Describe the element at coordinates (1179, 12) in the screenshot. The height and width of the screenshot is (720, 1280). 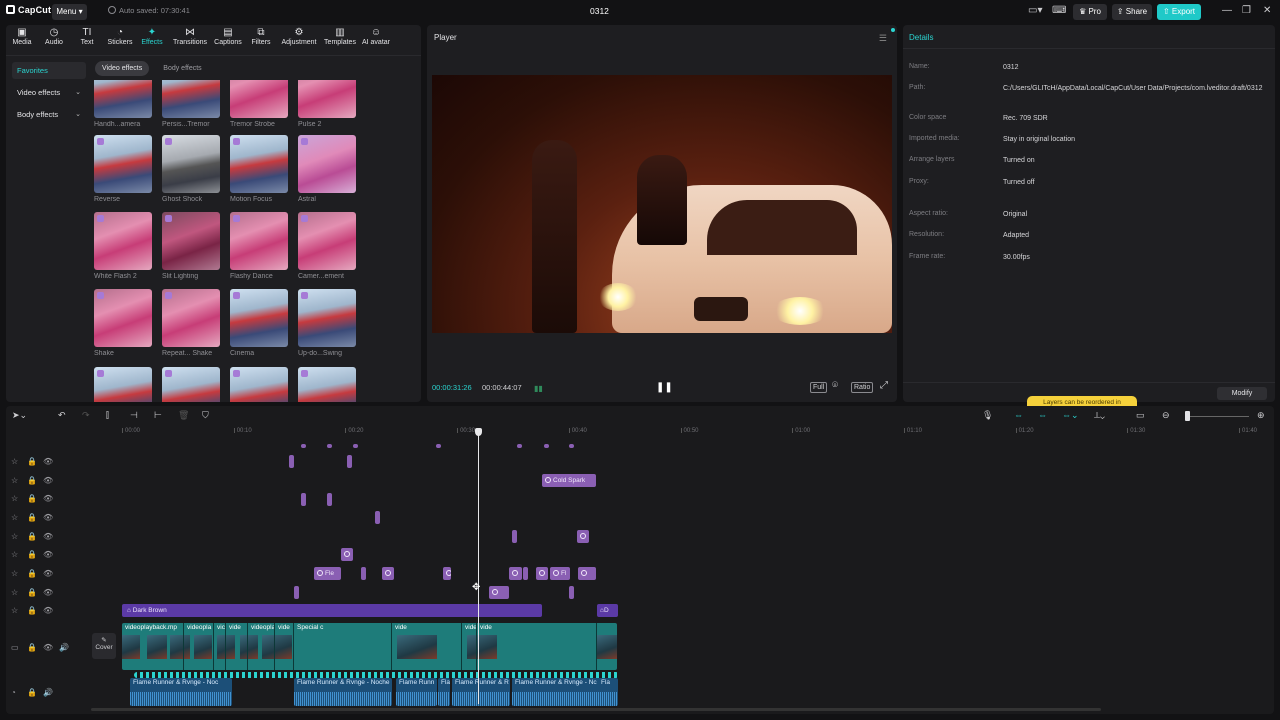
I see `export-button: ⇧ Export` at that location.